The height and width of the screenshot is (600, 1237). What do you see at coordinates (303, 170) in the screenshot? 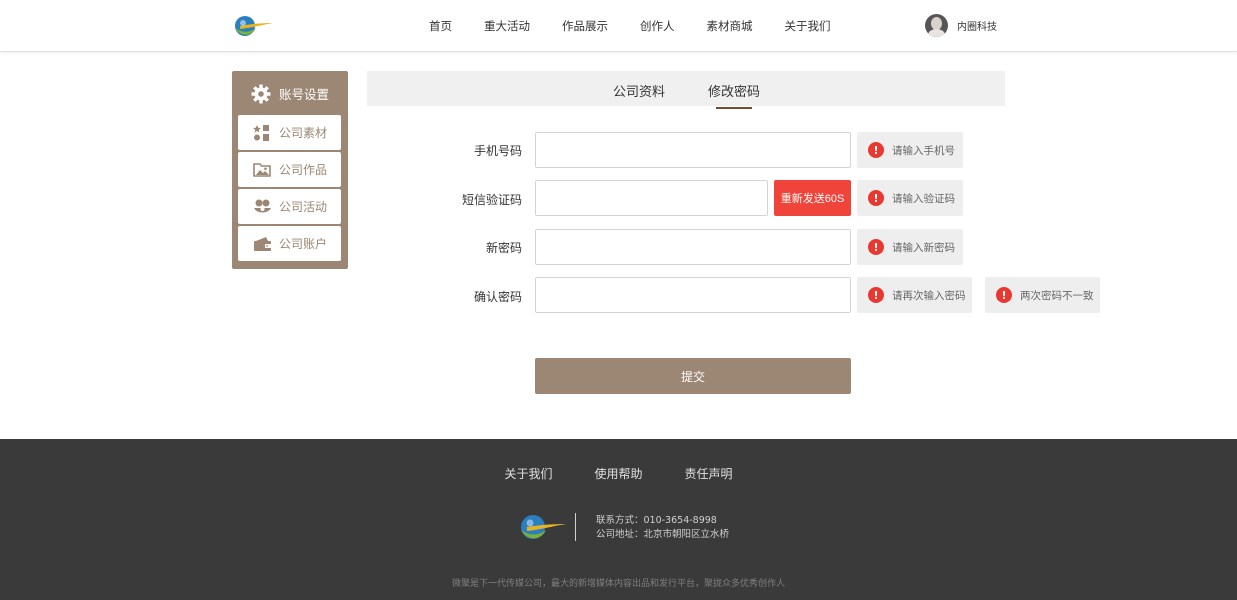
I see `sidebar-item-label: 公司作品` at bounding box center [303, 170].